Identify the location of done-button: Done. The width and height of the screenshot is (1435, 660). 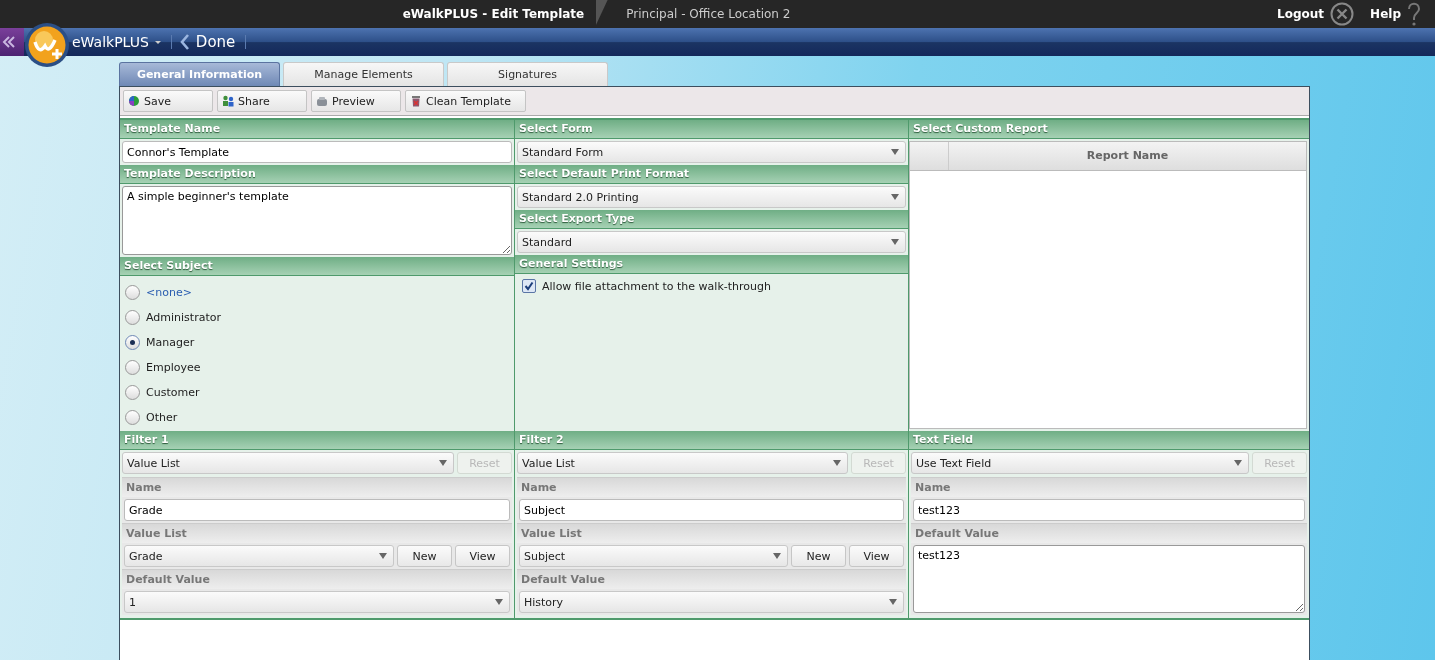
(207, 42).